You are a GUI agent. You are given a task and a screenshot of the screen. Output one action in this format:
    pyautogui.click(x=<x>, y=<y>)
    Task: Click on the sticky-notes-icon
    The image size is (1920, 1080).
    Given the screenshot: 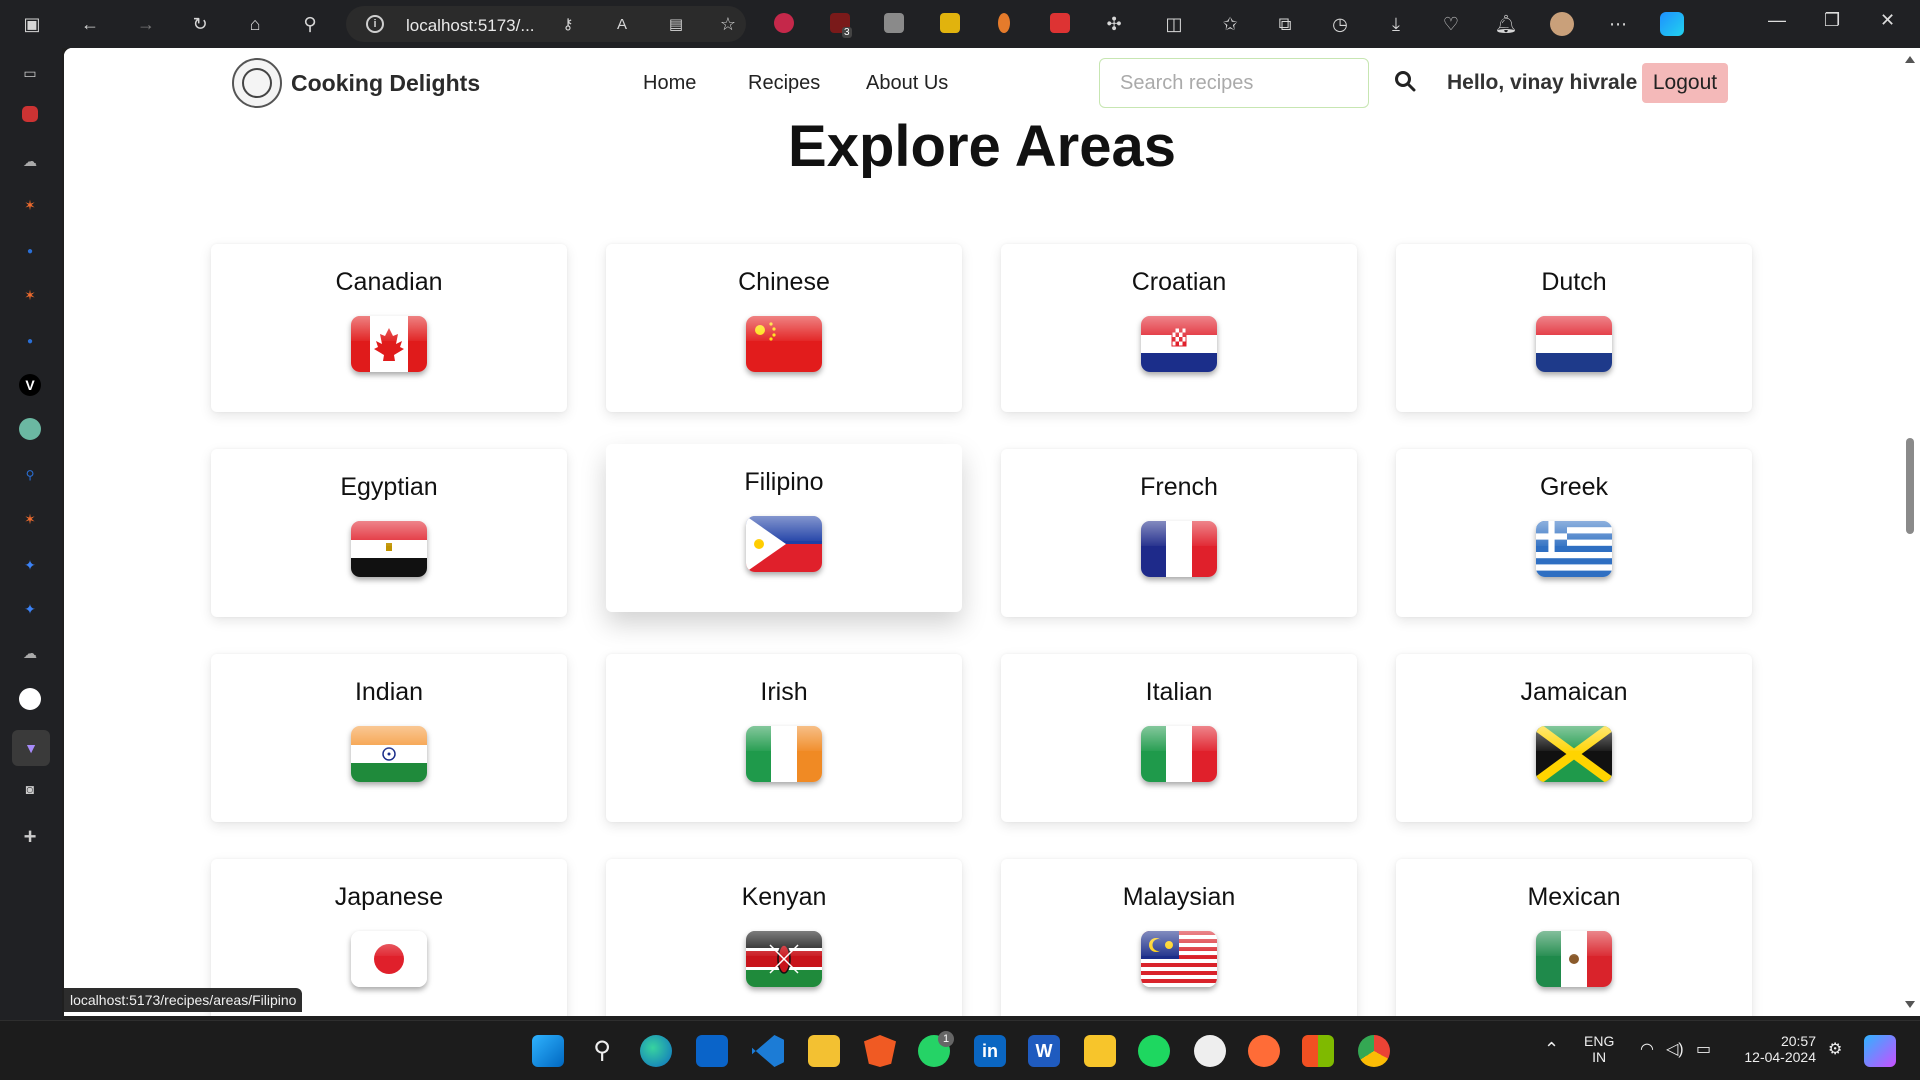 What is the action you would take?
    pyautogui.click(x=1100, y=1051)
    